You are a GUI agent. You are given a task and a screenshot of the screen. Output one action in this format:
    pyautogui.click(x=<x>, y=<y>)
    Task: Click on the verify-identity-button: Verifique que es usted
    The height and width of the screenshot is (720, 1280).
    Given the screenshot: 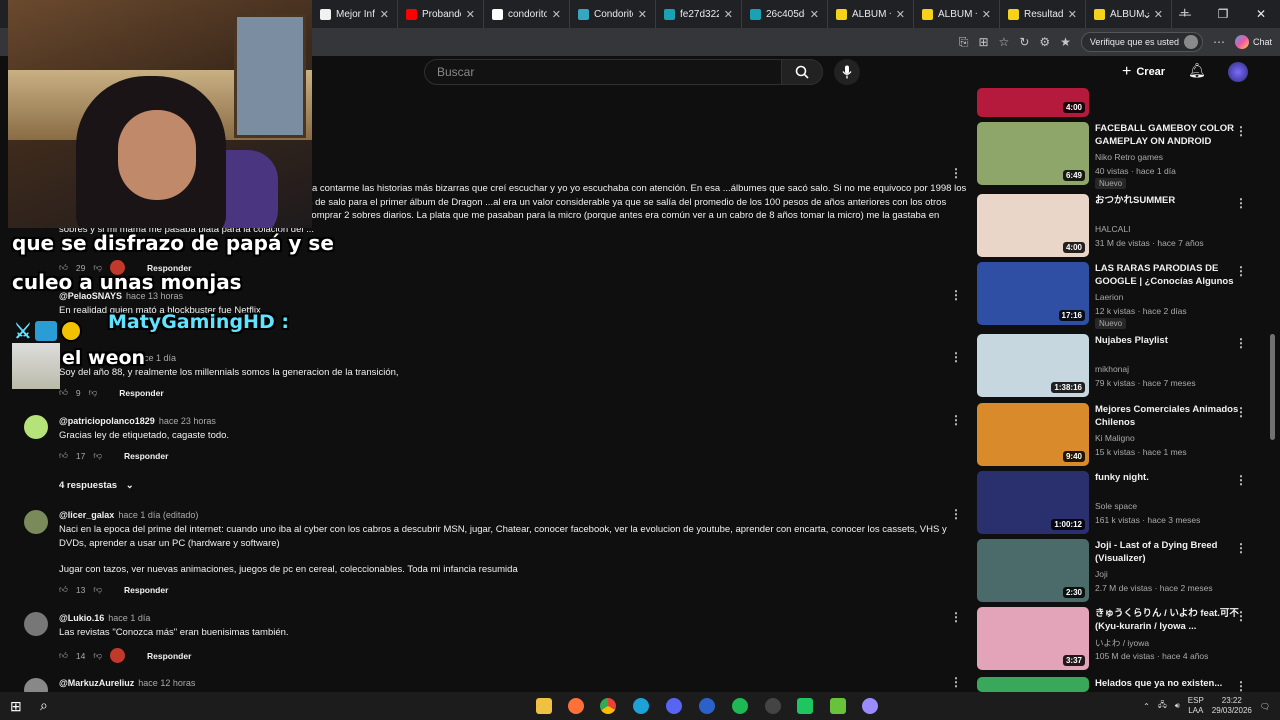 What is the action you would take?
    pyautogui.click(x=1141, y=42)
    